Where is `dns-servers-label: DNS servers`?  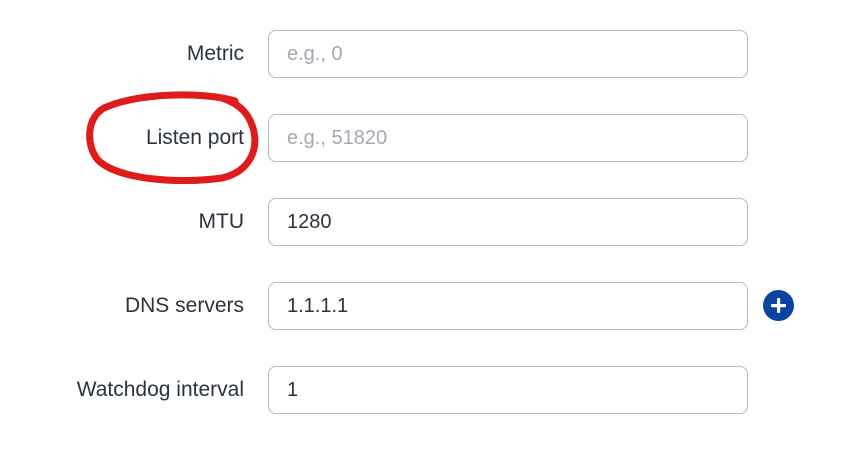
dns-servers-label: DNS servers is located at coordinates (184, 305).